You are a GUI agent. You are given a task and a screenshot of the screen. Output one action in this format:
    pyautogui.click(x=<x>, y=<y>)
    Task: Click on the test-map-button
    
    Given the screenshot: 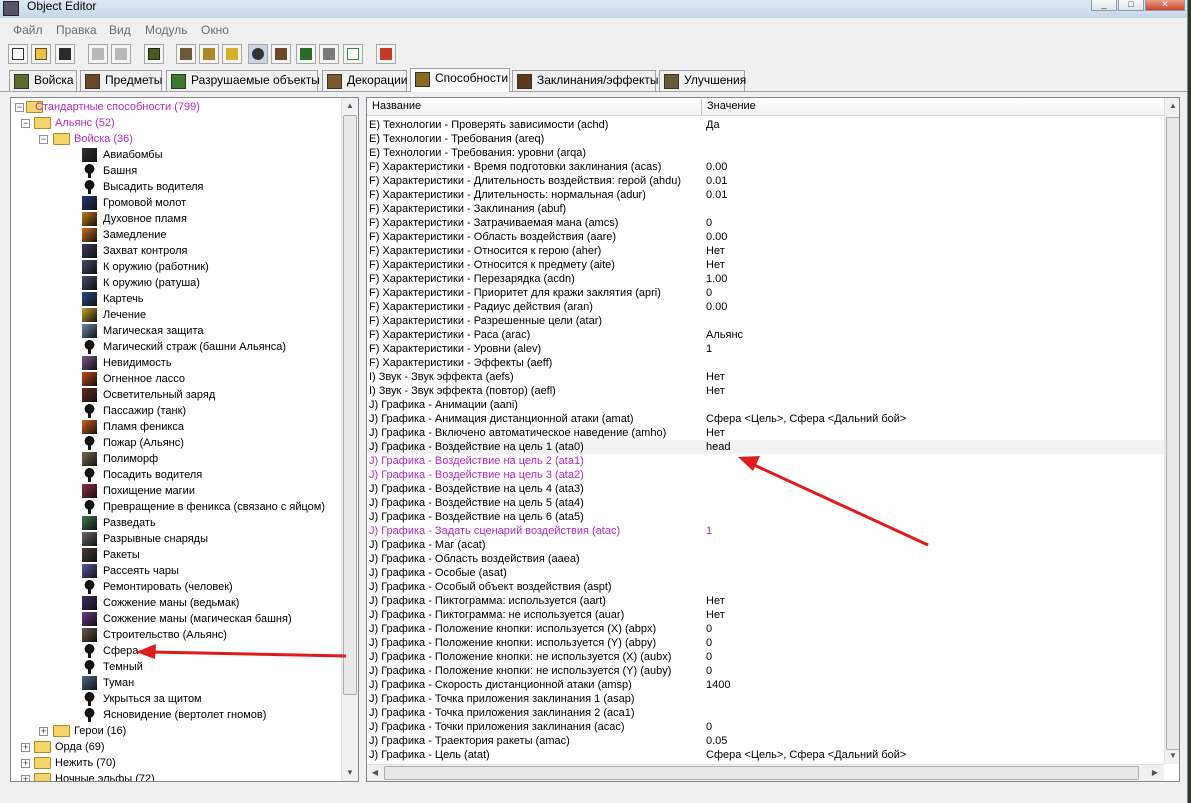 What is the action you would take?
    pyautogui.click(x=386, y=54)
    